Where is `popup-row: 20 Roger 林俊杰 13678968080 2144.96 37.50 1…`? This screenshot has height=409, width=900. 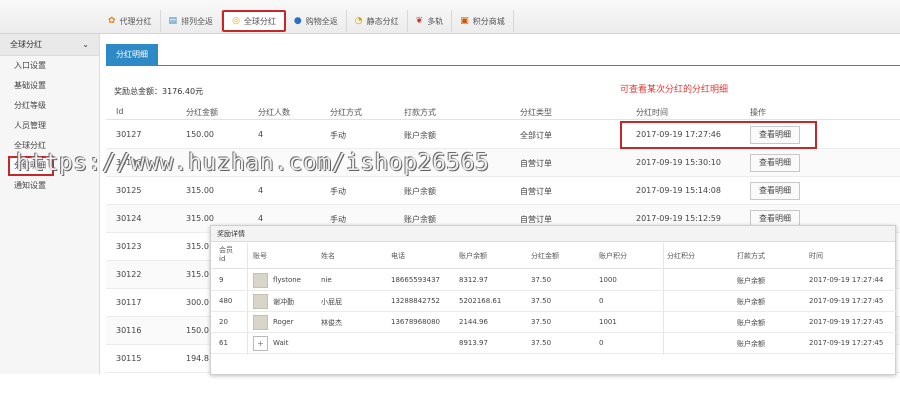
popup-row: 20 Roger 林俊杰 13678968080 2144.96 37.50 1… is located at coordinates (554, 322).